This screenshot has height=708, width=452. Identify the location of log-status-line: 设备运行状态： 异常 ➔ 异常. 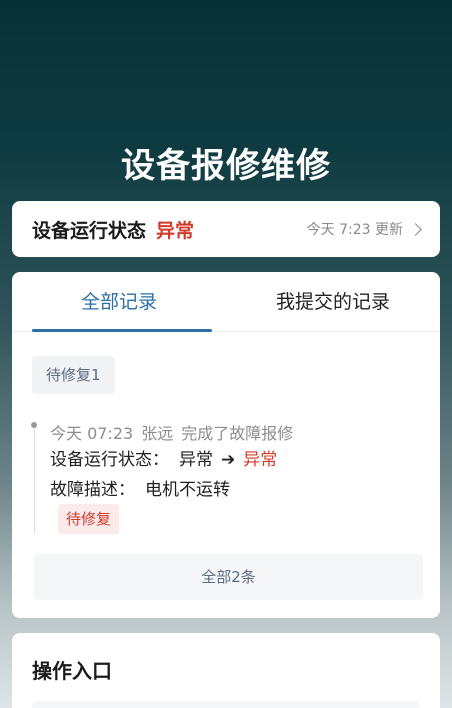
(163, 457).